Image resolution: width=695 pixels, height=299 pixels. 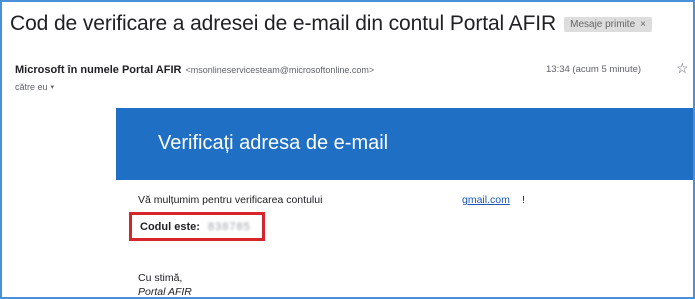 I want to click on recipient-label: către eu, so click(x=31, y=87).